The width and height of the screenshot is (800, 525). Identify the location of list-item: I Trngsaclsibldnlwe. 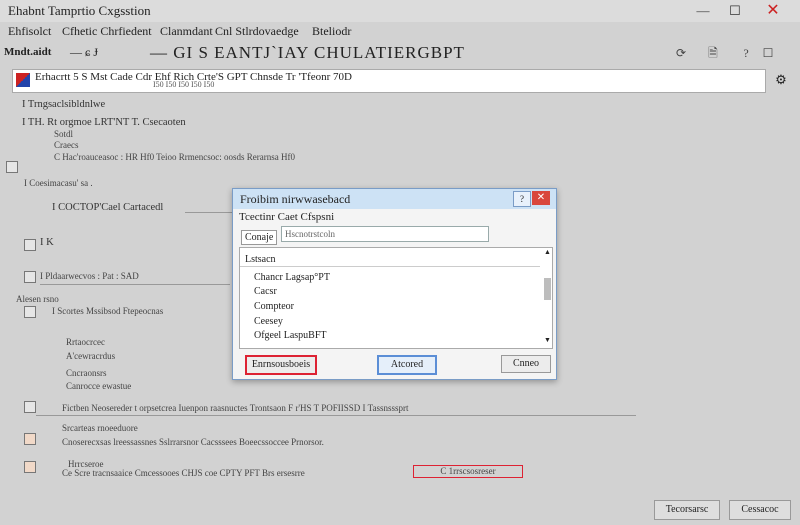
(63, 104).